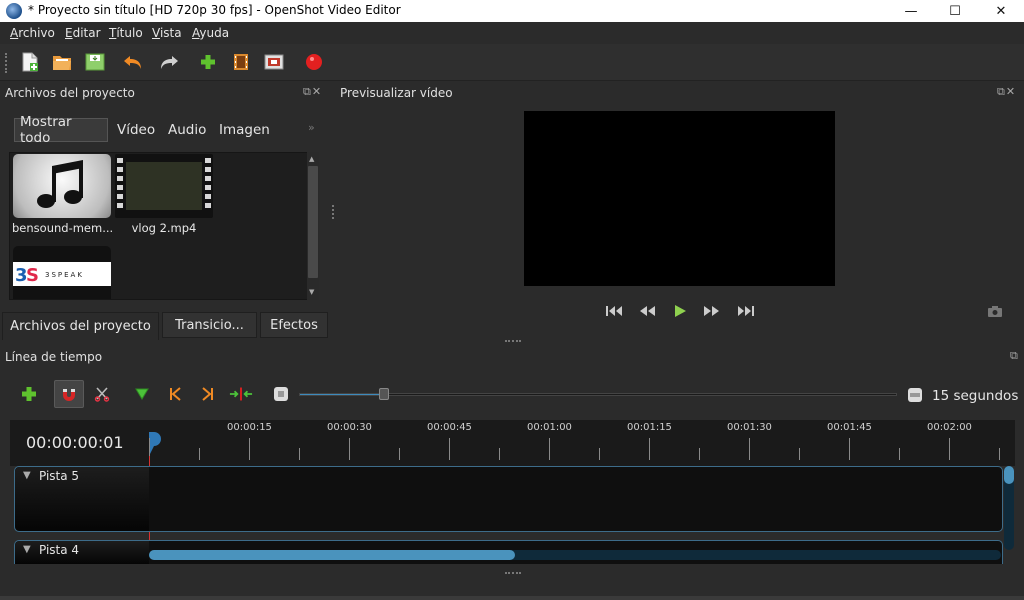  I want to click on next-marker-icon, so click(208, 394).